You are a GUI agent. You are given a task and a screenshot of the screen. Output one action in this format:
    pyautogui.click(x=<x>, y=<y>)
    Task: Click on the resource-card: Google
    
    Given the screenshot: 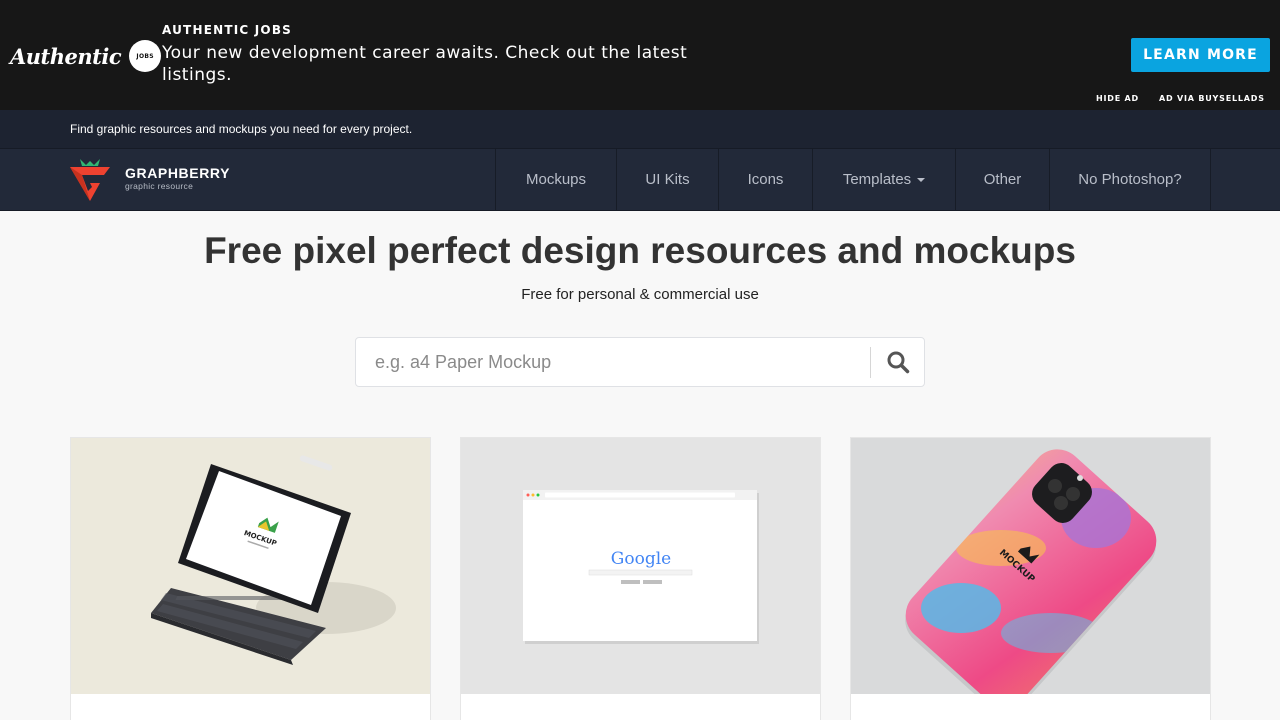 What is the action you would take?
    pyautogui.click(x=640, y=578)
    